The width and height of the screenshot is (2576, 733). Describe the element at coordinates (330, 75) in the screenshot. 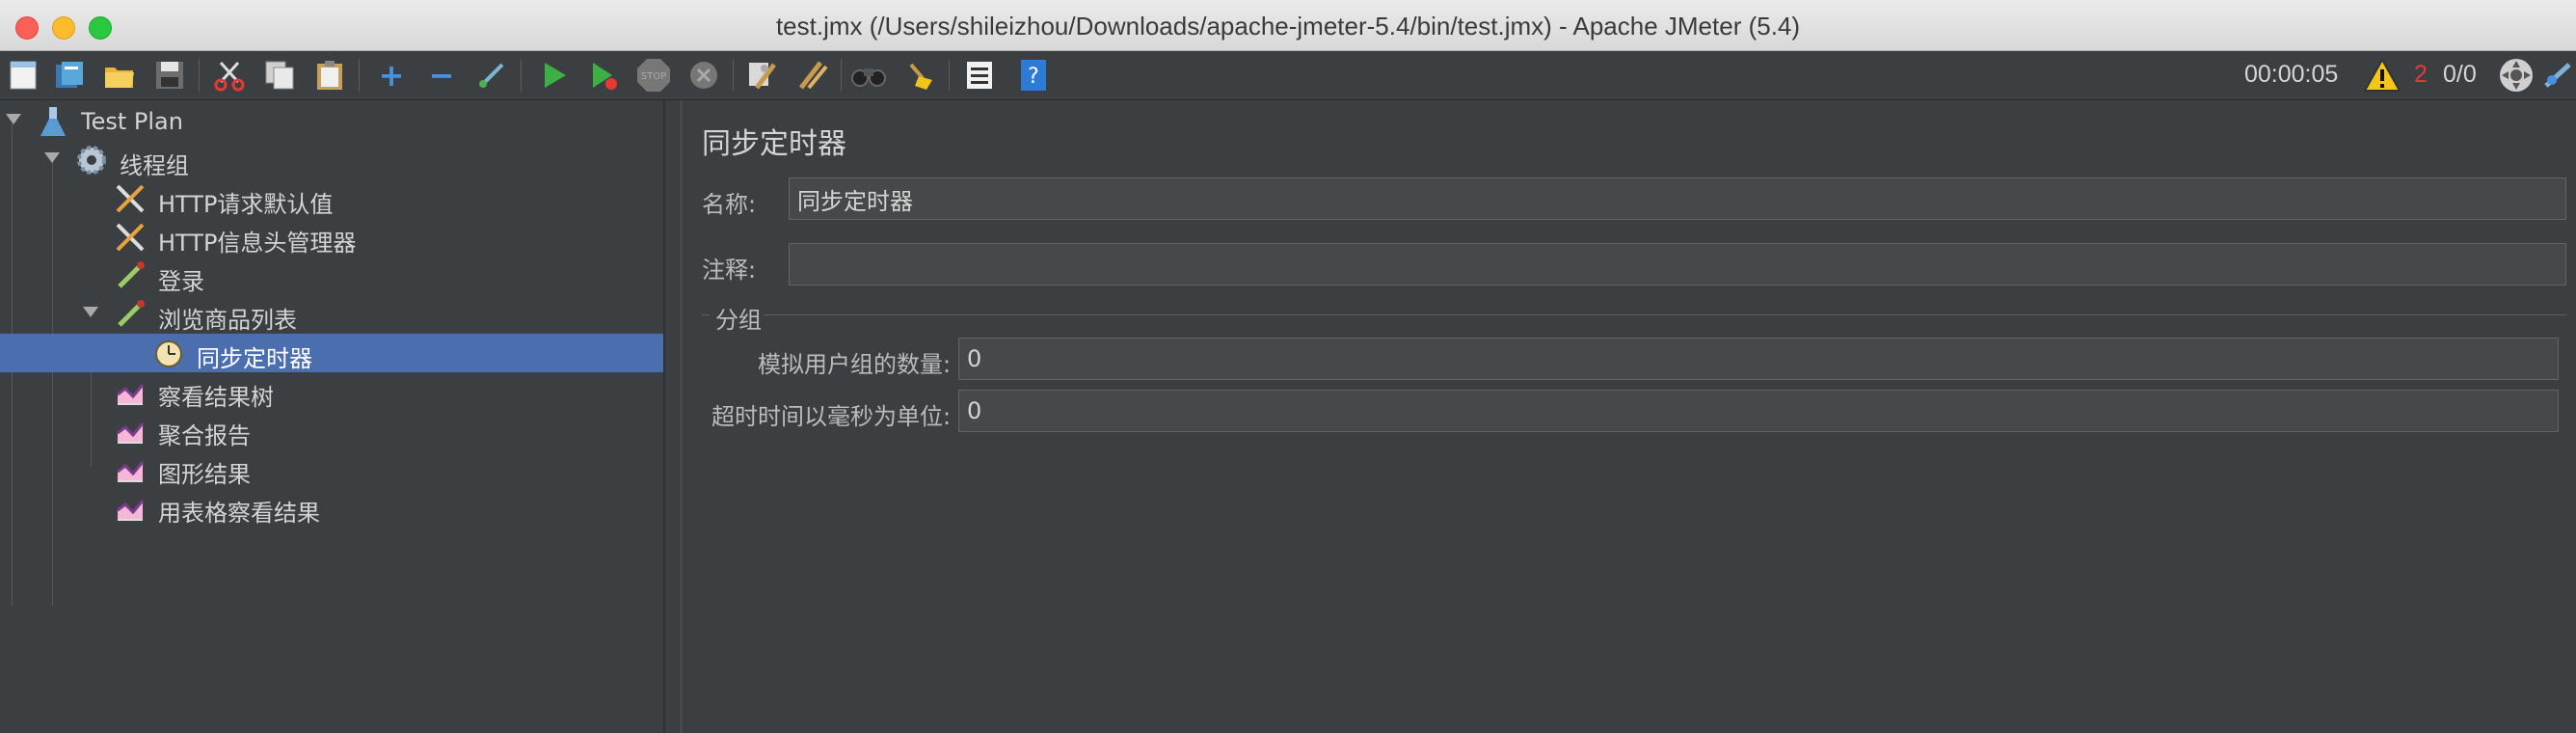

I see `paste-icon` at that location.